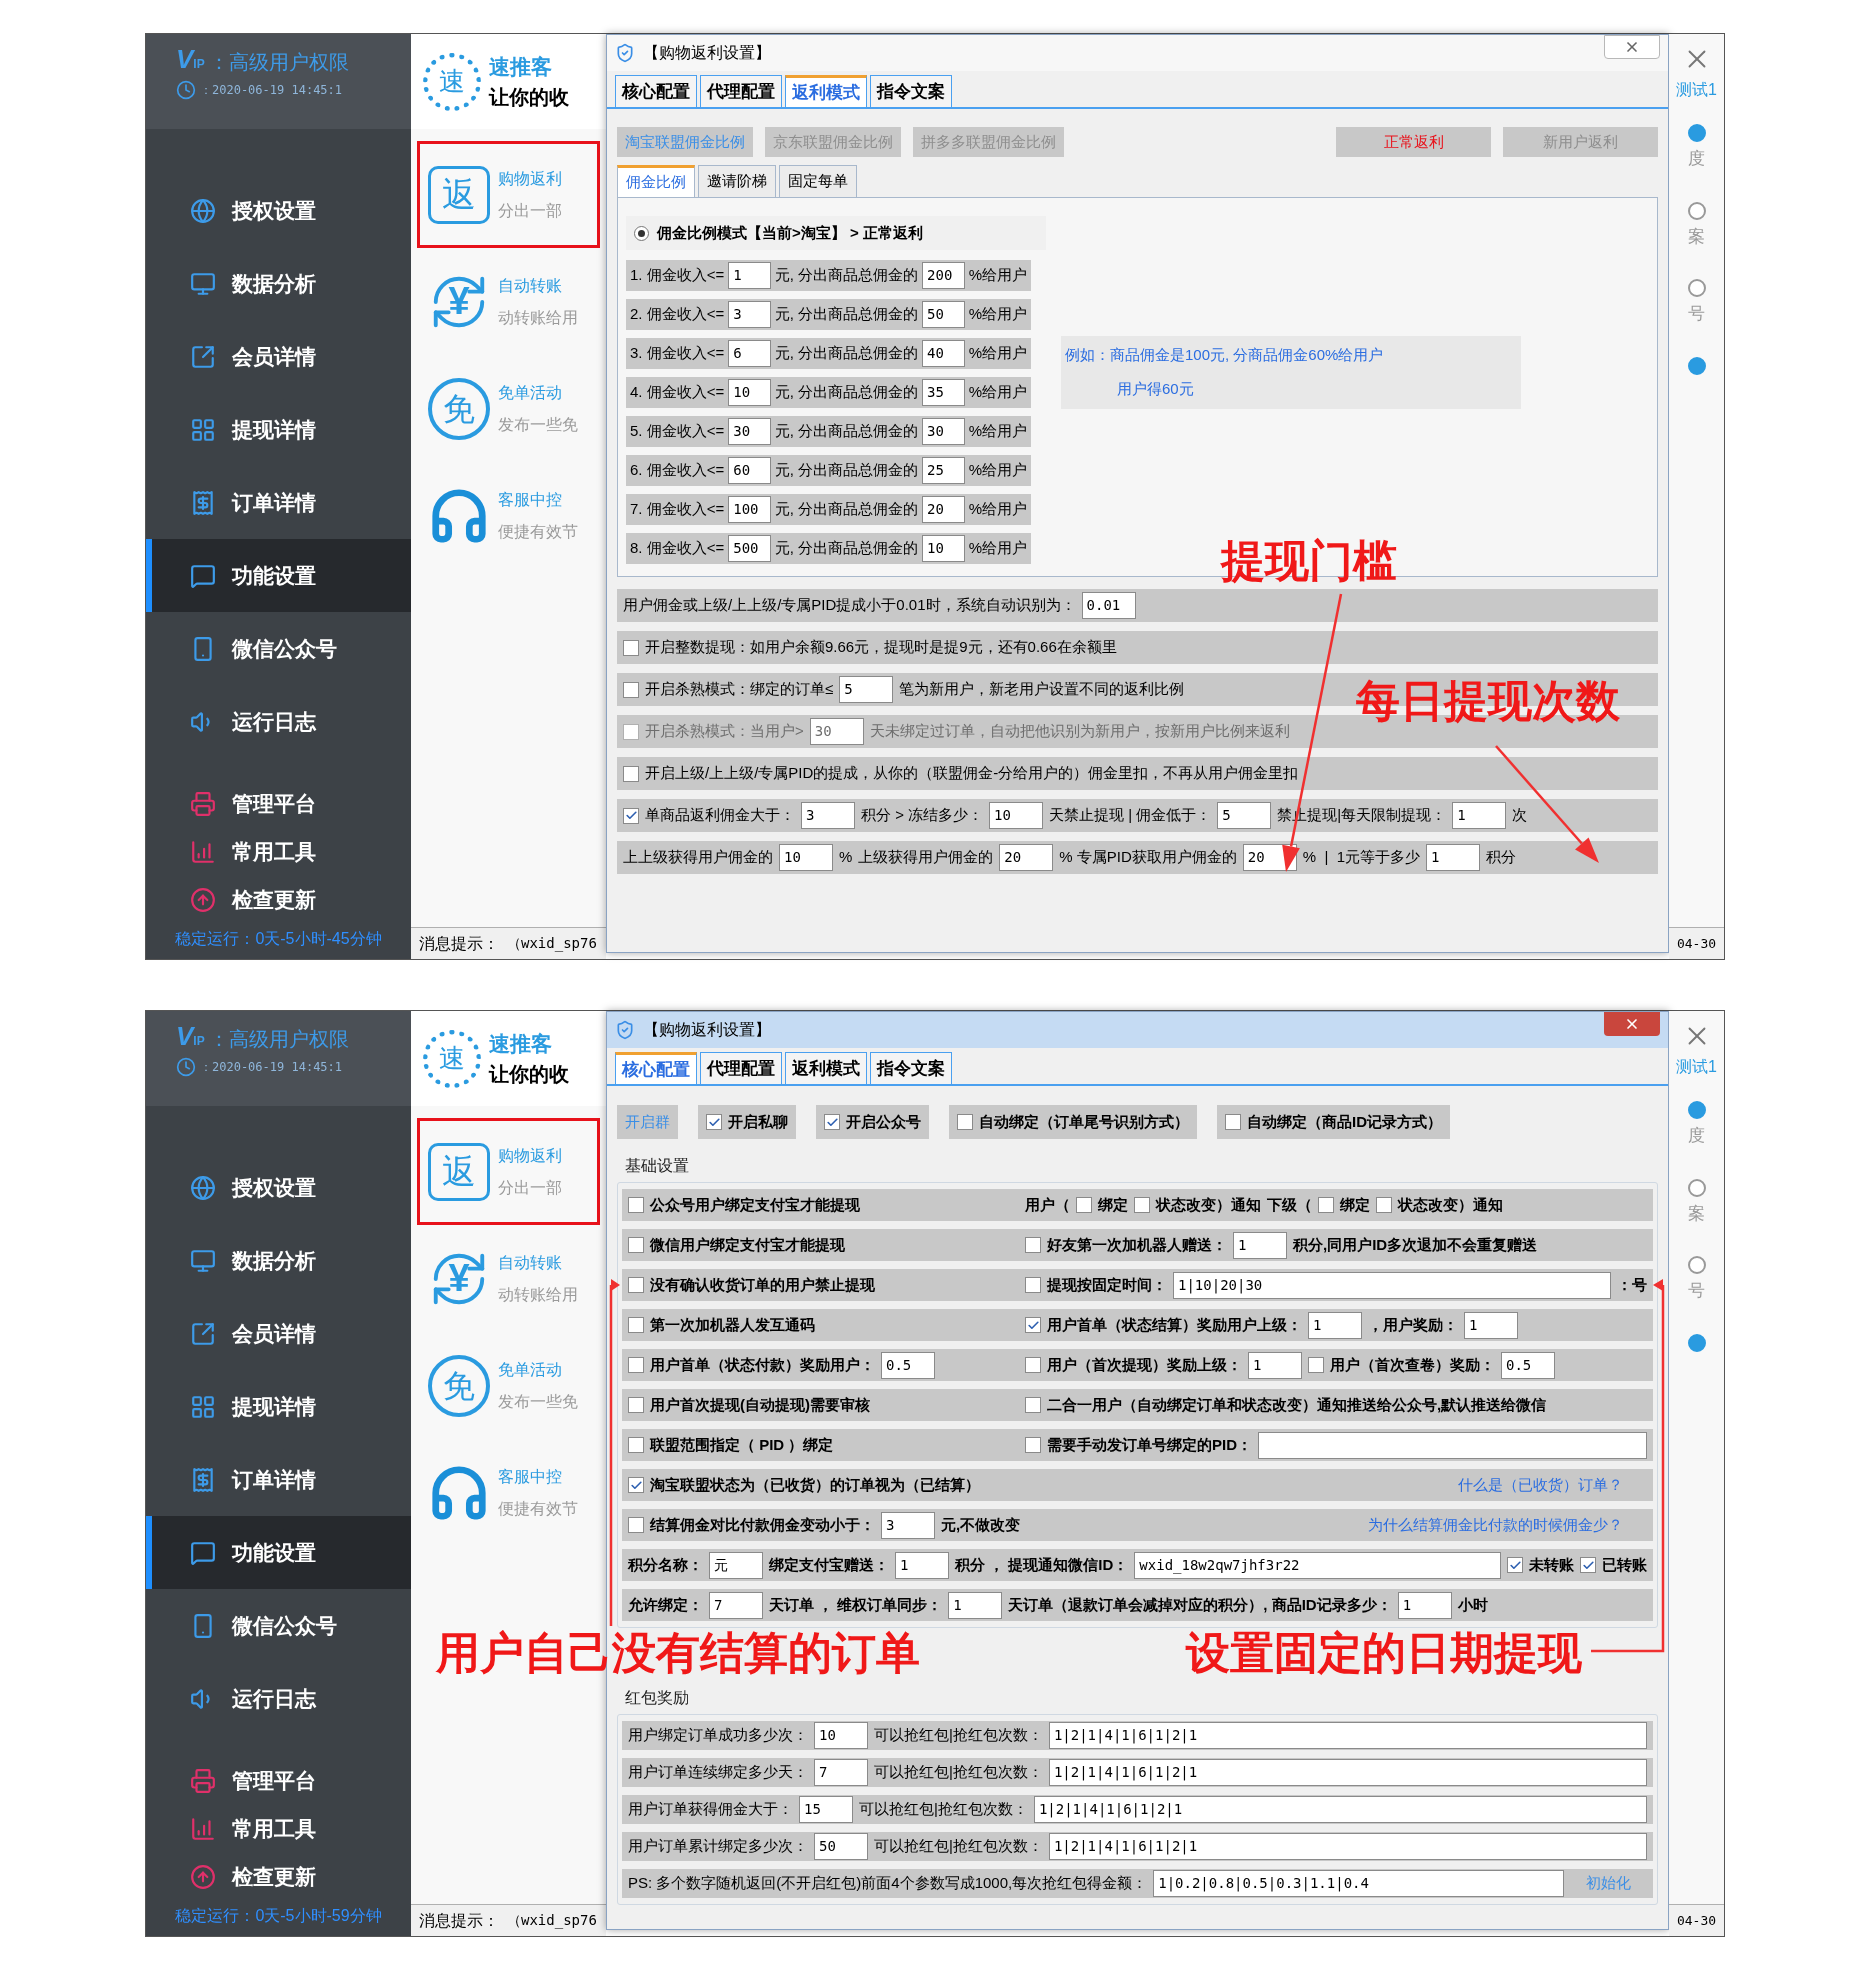  What do you see at coordinates (744, 1205) in the screenshot?
I see `checkbox: 公众号用户绑定支付宝才能提现` at bounding box center [744, 1205].